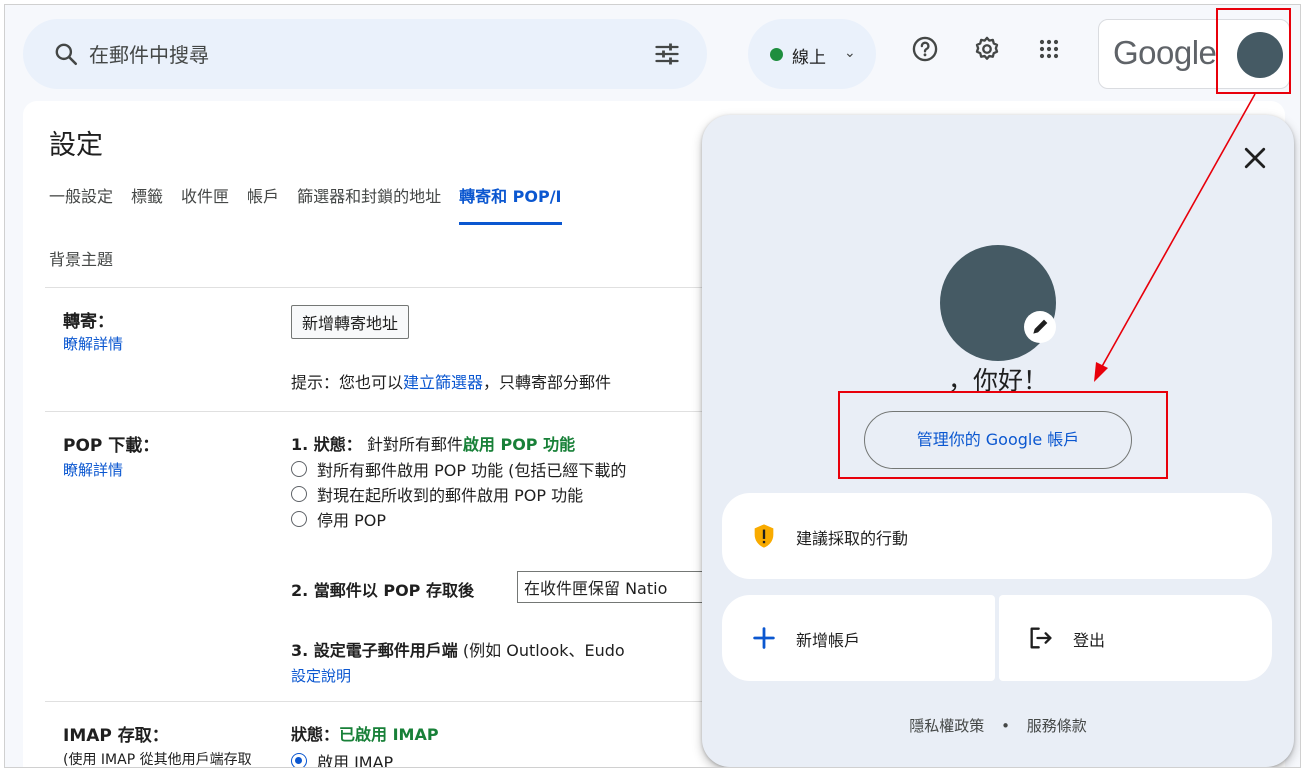  Describe the element at coordinates (414, 444) in the screenshot. I see `pop-status-mid: 針對所有郵件` at that location.